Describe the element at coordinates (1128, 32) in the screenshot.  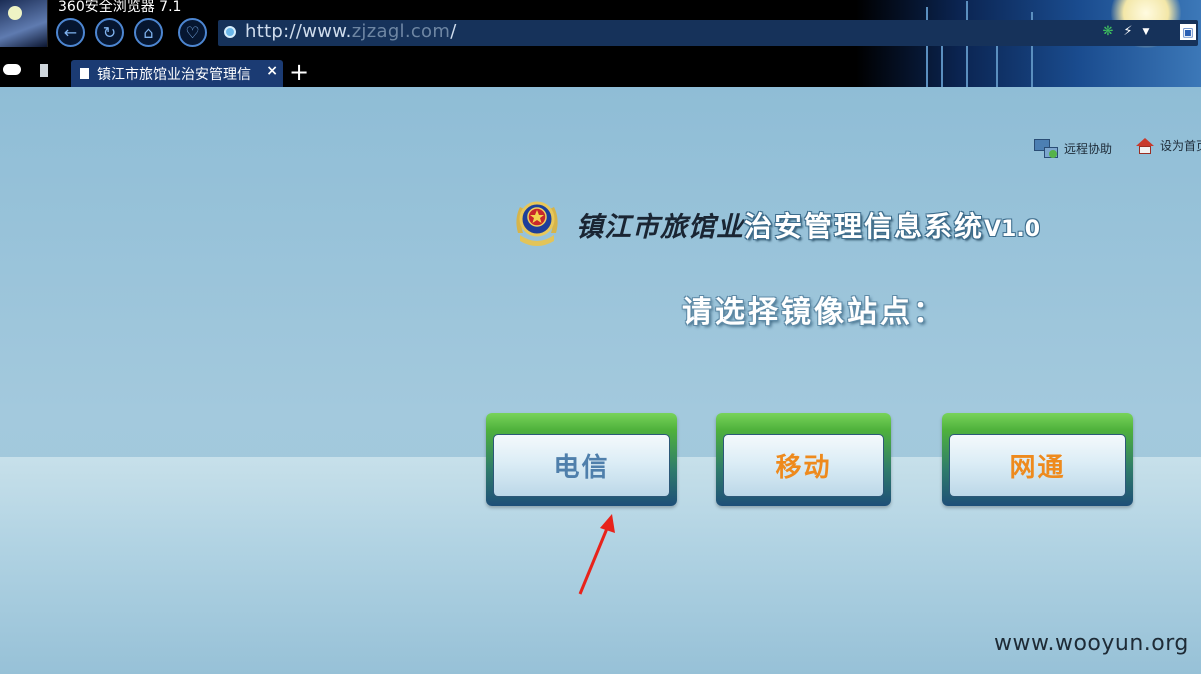
I see `lightning-icon: ⚡` at that location.